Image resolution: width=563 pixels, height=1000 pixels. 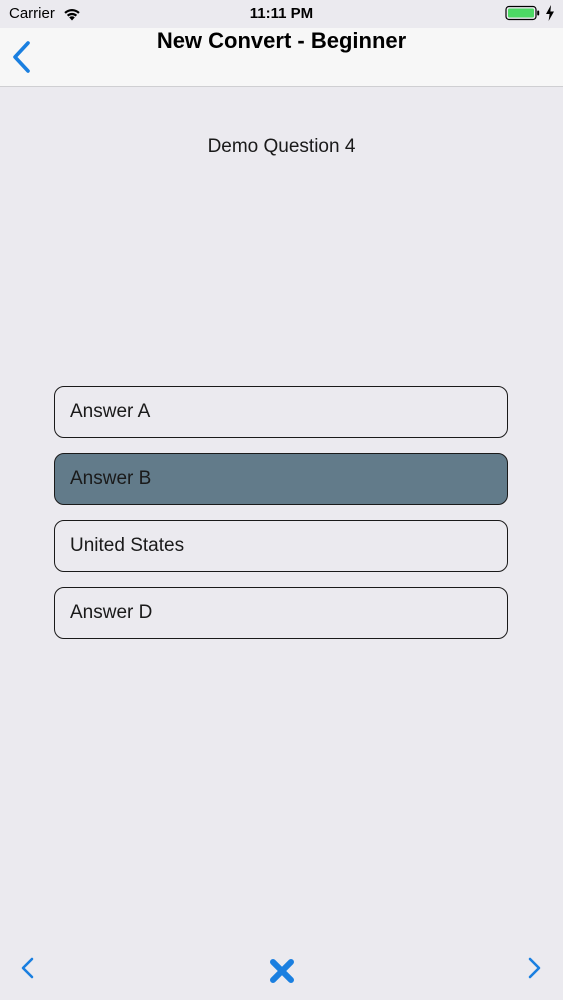 What do you see at coordinates (281, 146) in the screenshot?
I see `question-text: Demo Question 4` at bounding box center [281, 146].